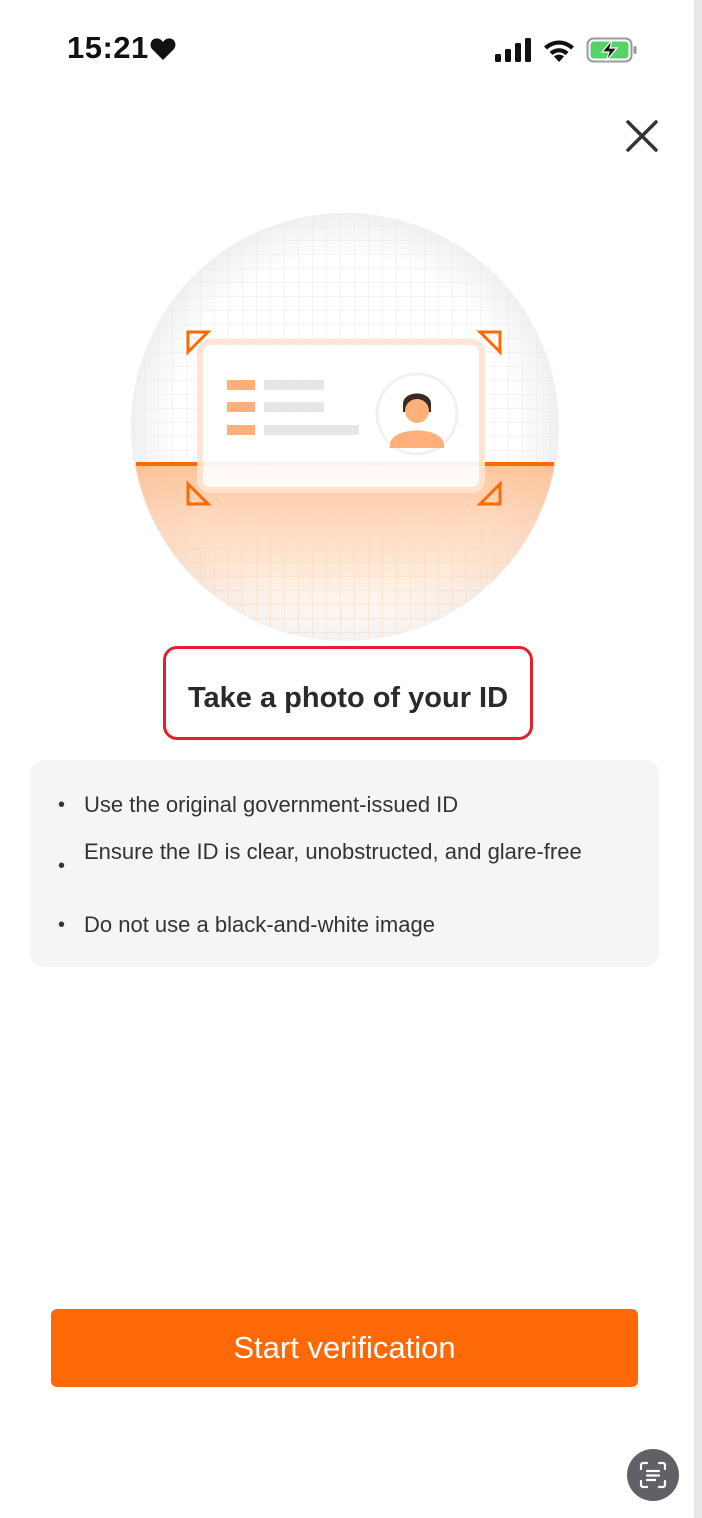 The height and width of the screenshot is (1518, 702). I want to click on text-scan-icon, so click(653, 1475).